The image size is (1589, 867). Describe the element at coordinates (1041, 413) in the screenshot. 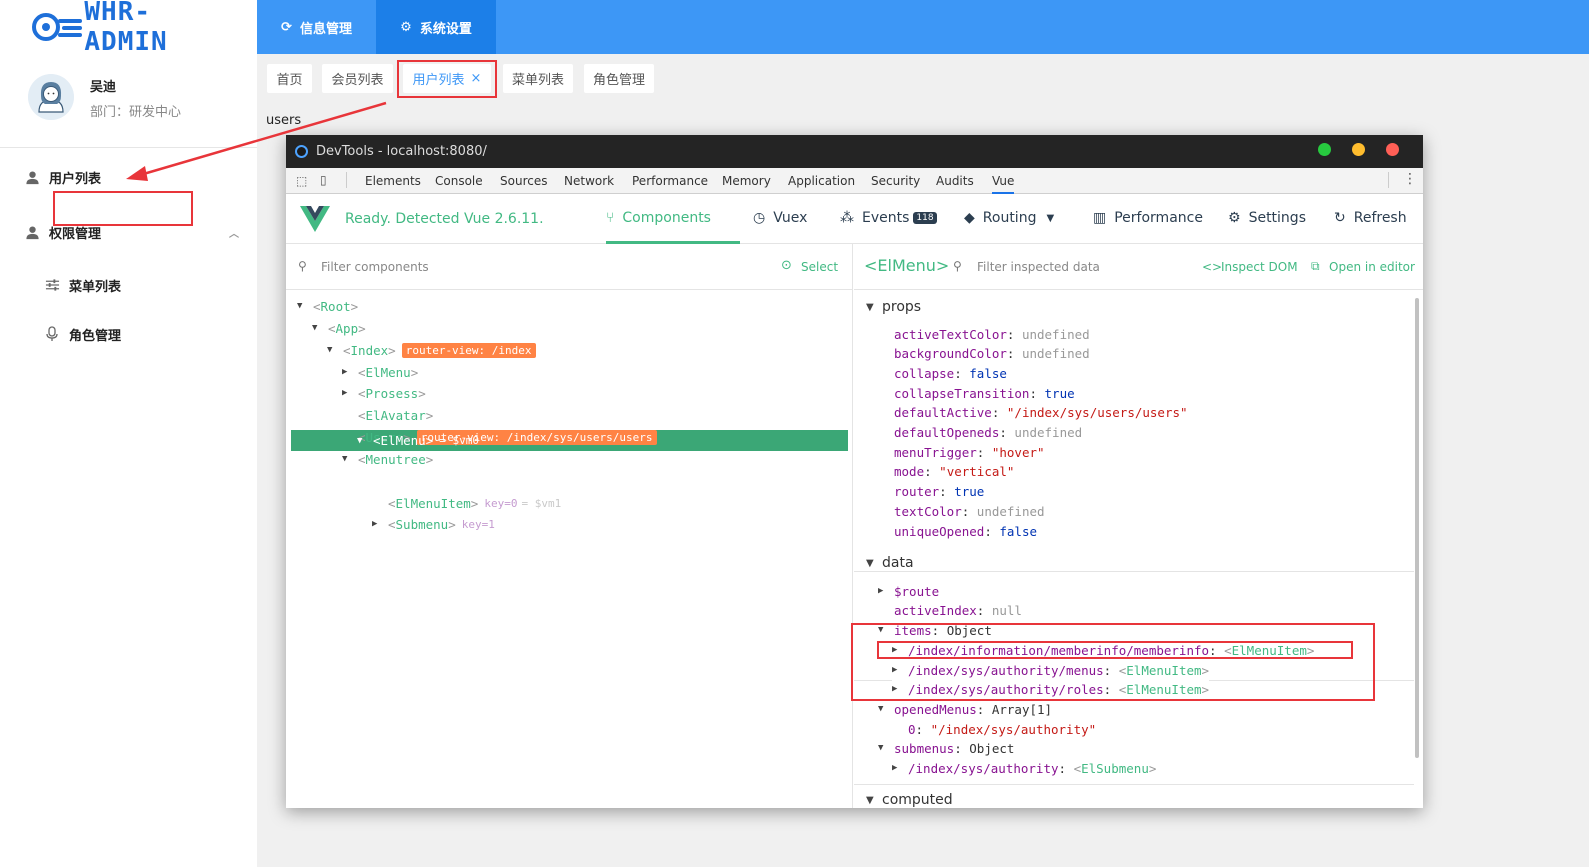

I see `prop-row: defaultActive: "/index/sys/users/users"` at that location.